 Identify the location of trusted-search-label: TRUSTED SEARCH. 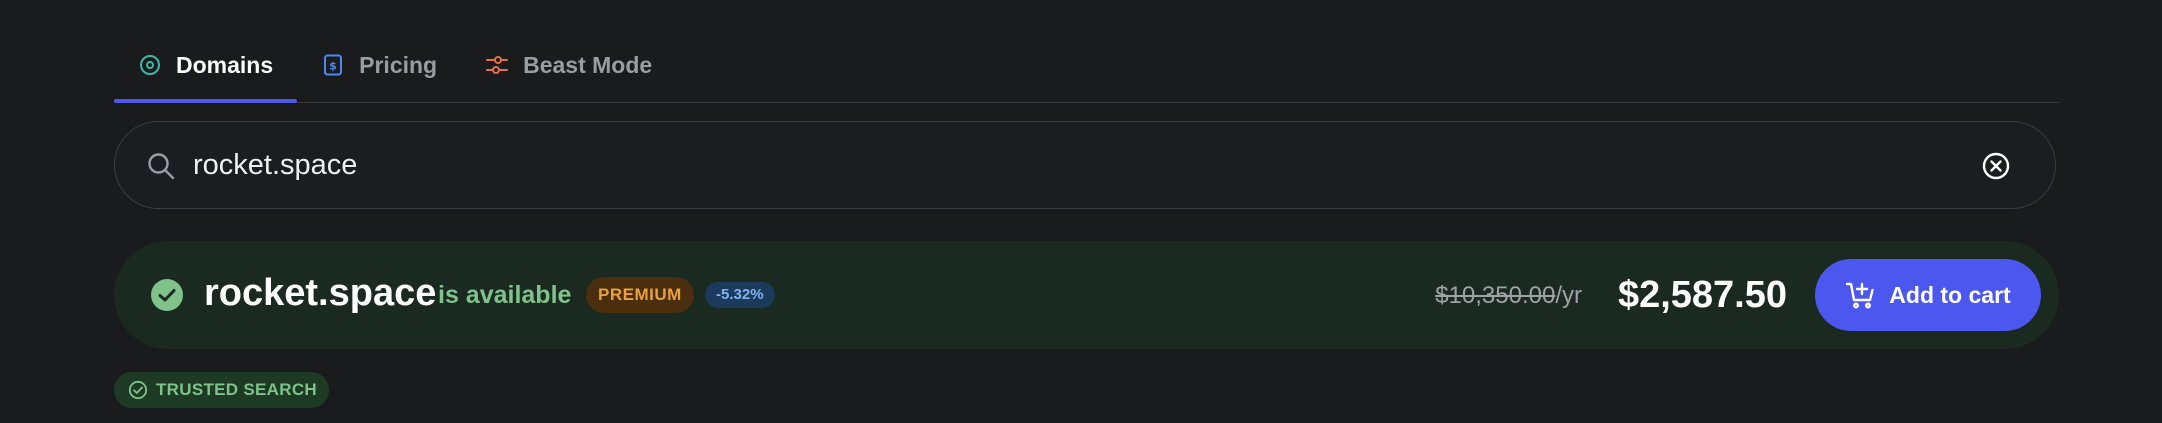
(236, 389).